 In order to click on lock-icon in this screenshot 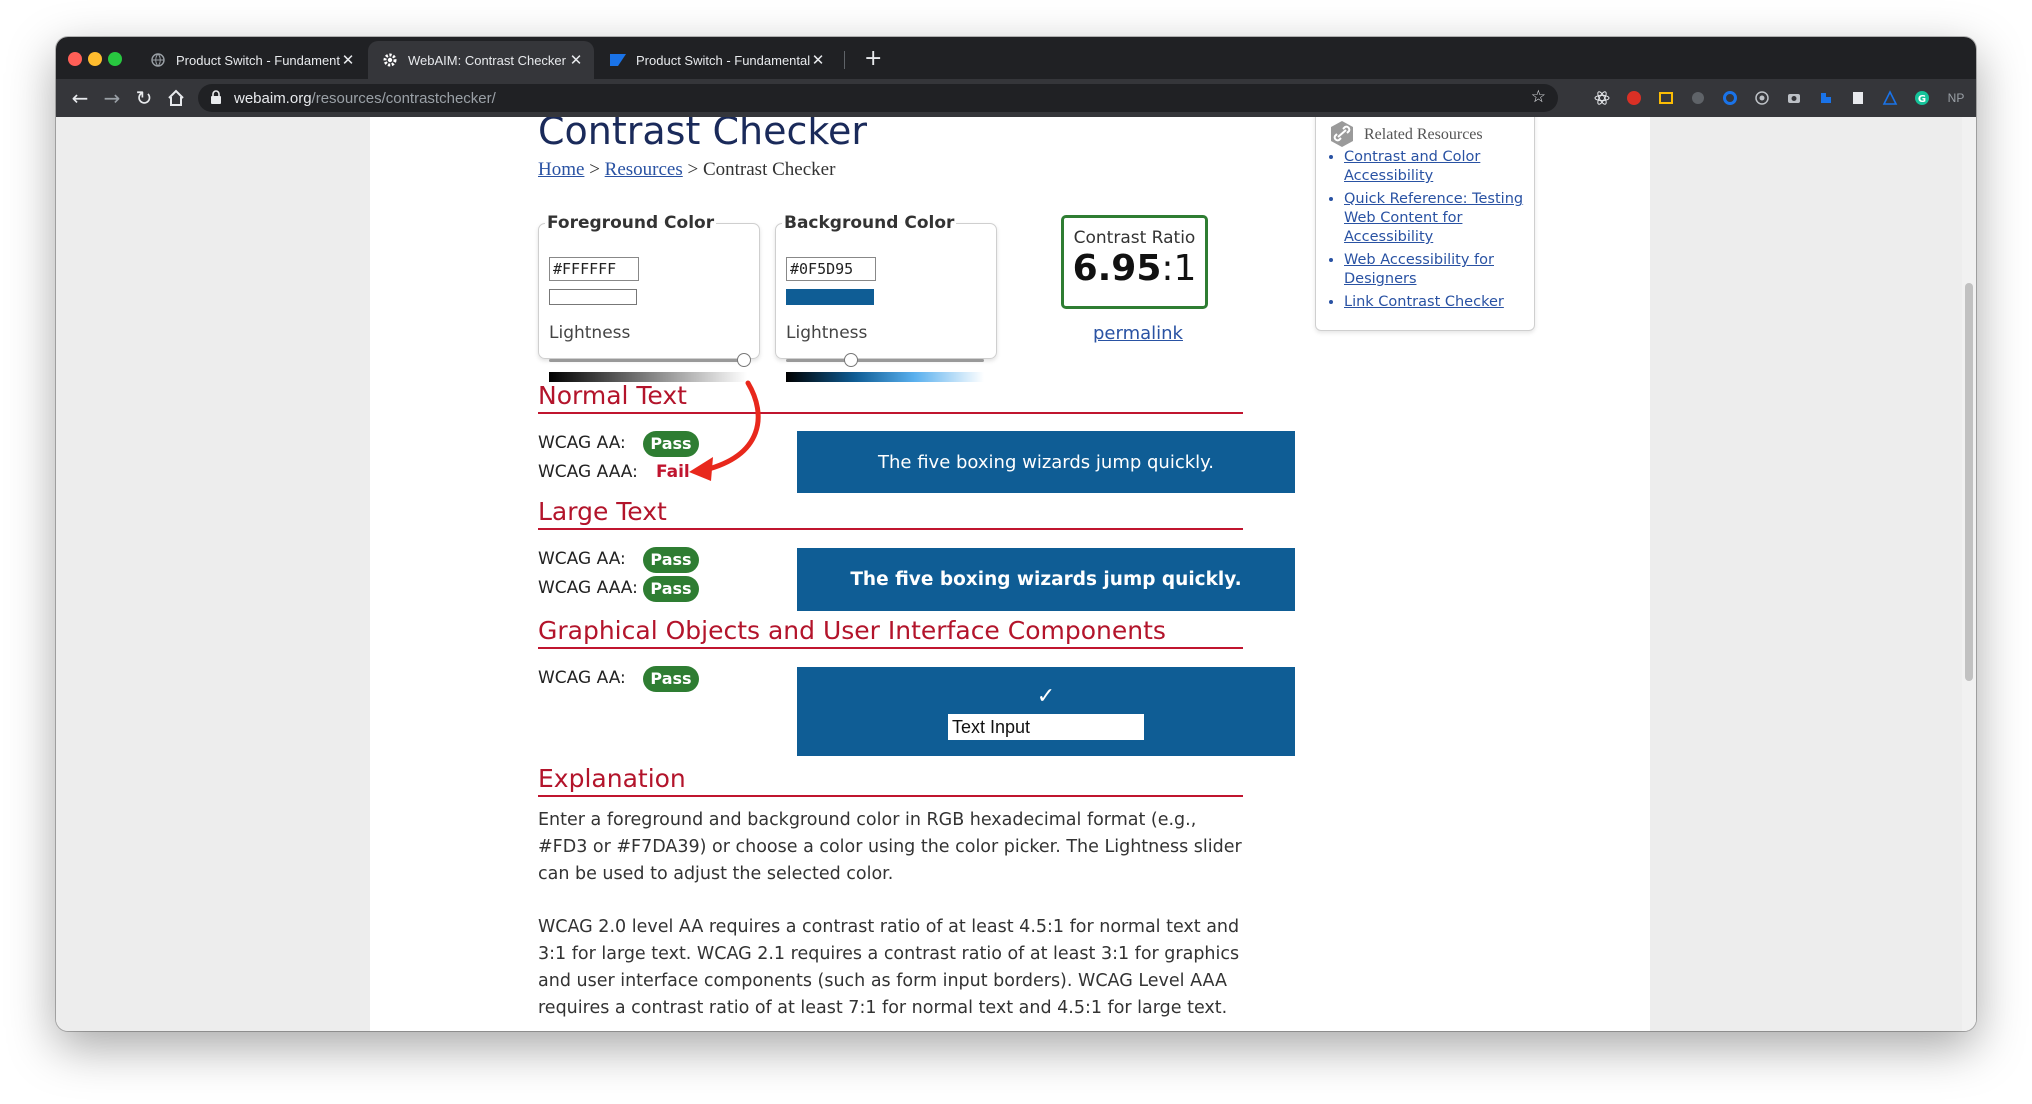, I will do `click(216, 99)`.